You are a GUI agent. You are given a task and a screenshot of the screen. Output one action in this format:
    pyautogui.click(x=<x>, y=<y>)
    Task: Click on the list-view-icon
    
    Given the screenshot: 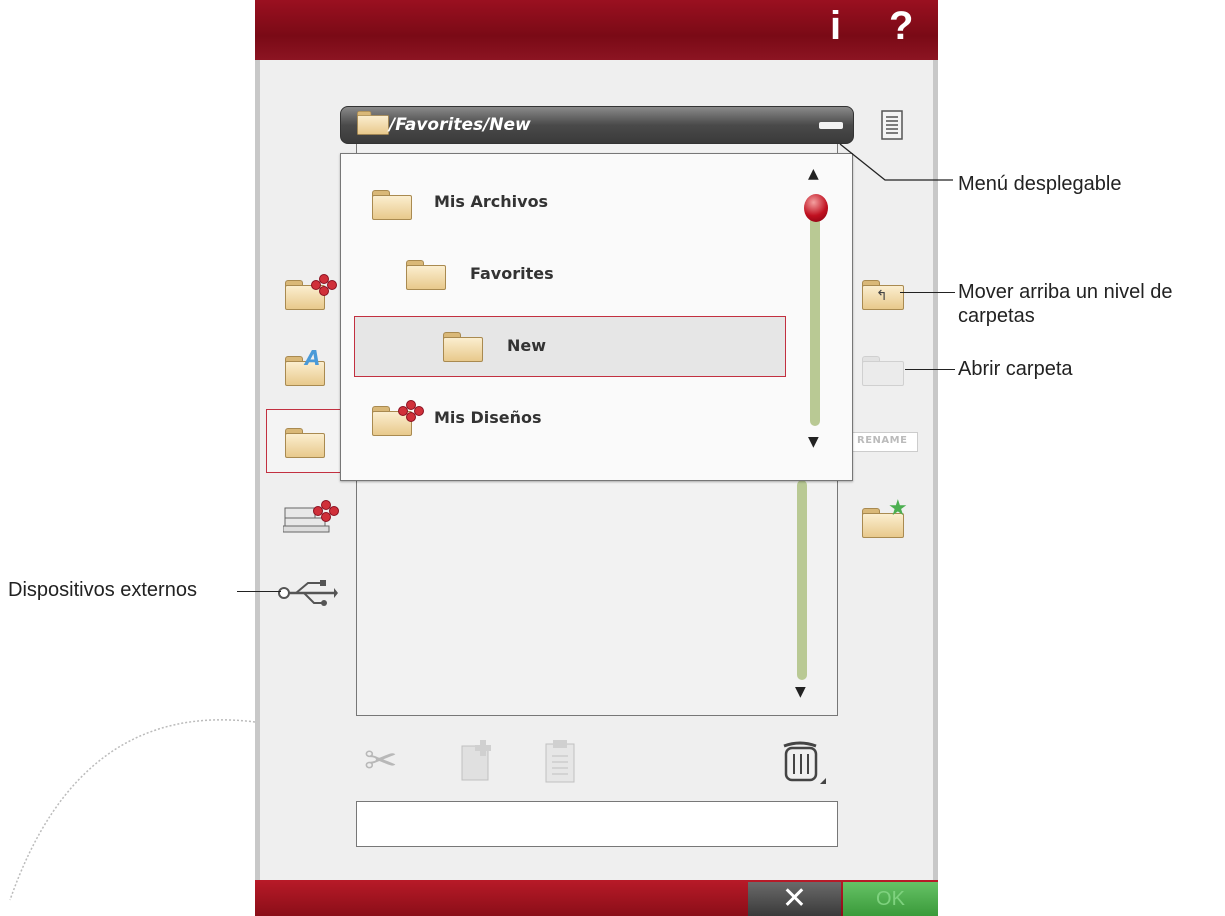 What is the action you would take?
    pyautogui.click(x=893, y=126)
    